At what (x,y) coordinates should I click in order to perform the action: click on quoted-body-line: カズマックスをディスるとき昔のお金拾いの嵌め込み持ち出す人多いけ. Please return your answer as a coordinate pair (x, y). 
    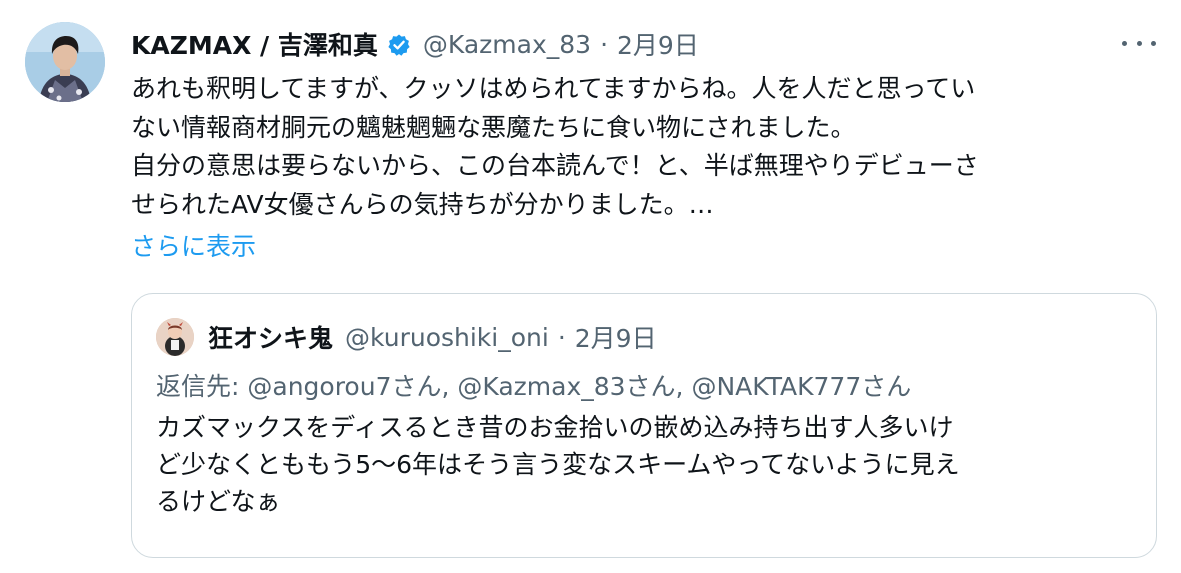
    Looking at the image, I should click on (555, 427).